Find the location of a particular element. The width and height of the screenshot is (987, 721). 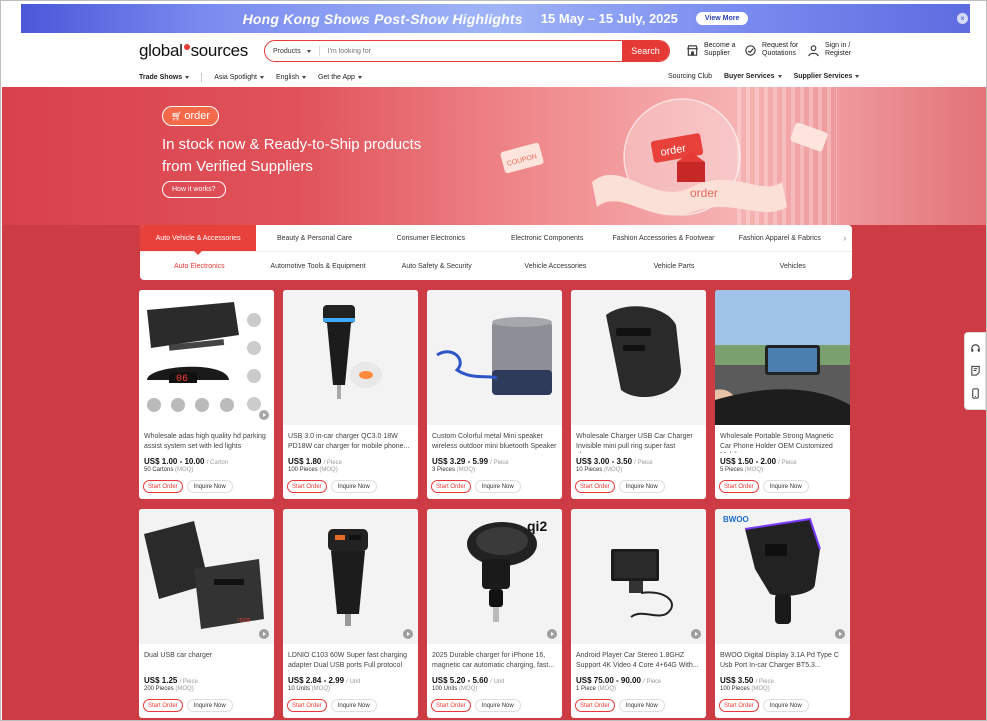

sign-in-line1: Sign in / is located at coordinates (838, 45).